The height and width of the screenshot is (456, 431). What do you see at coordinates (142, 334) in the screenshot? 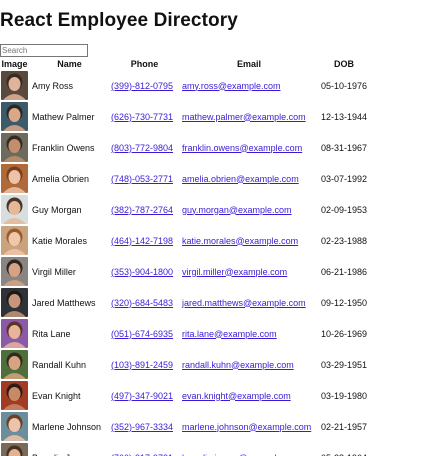
I see `phone-link: (051)-674-6935` at bounding box center [142, 334].